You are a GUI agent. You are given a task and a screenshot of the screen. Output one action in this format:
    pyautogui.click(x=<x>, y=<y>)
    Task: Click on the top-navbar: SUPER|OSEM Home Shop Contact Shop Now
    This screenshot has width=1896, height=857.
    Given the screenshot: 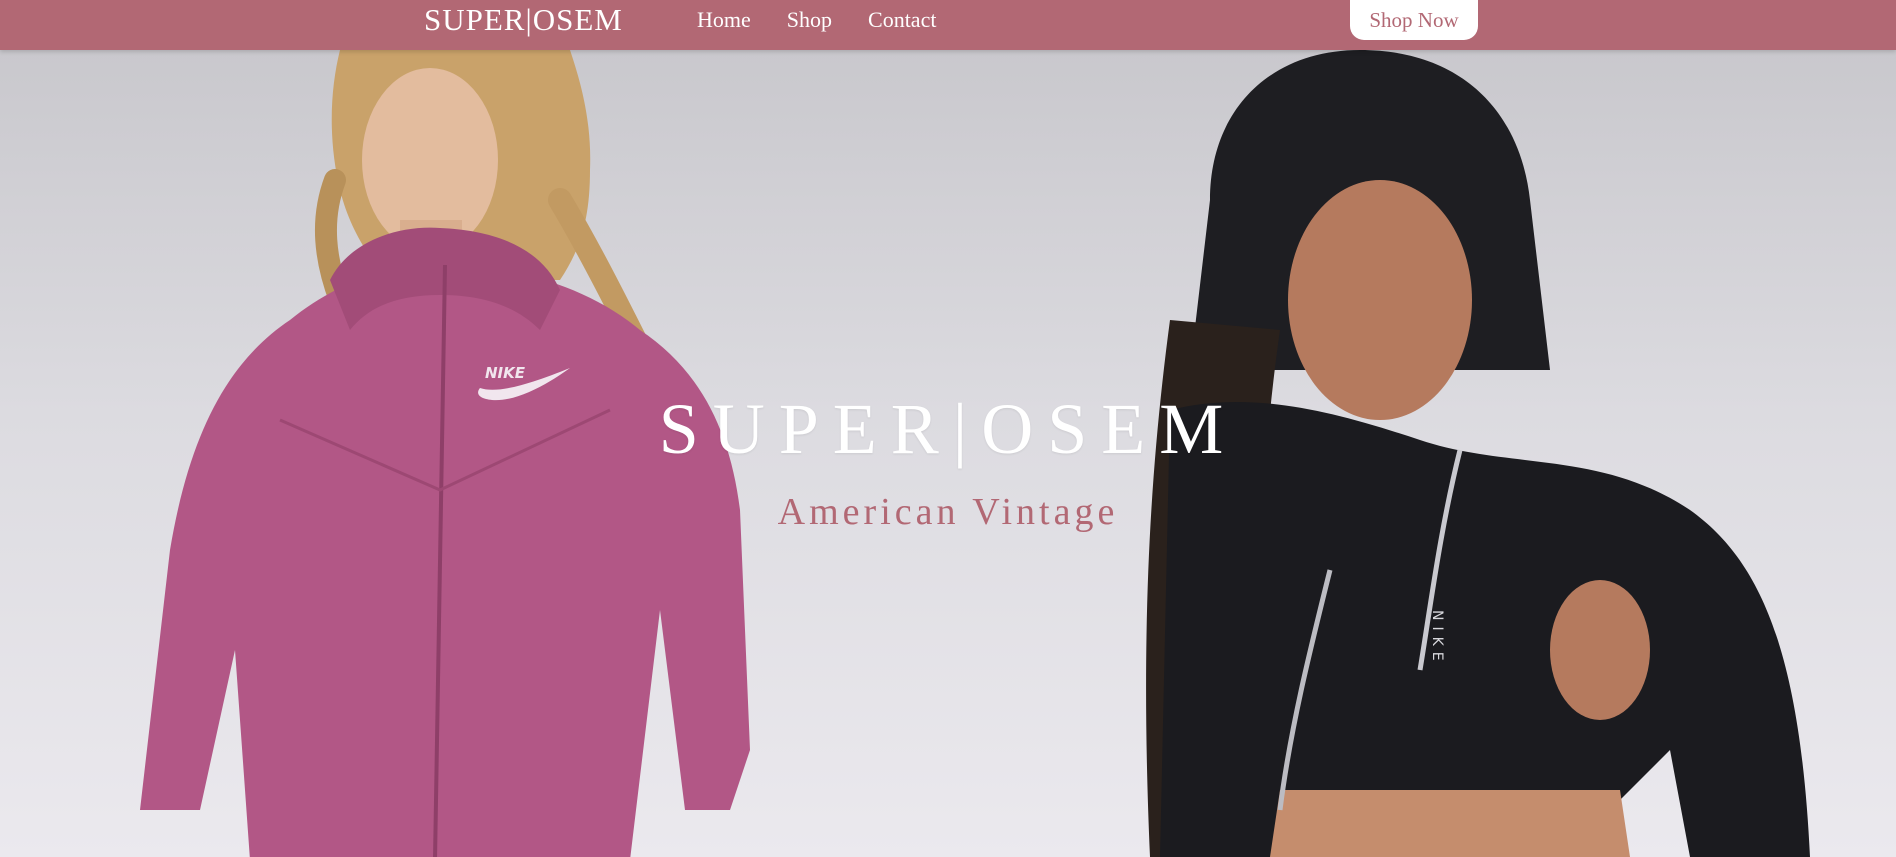 What is the action you would take?
    pyautogui.click(x=948, y=25)
    